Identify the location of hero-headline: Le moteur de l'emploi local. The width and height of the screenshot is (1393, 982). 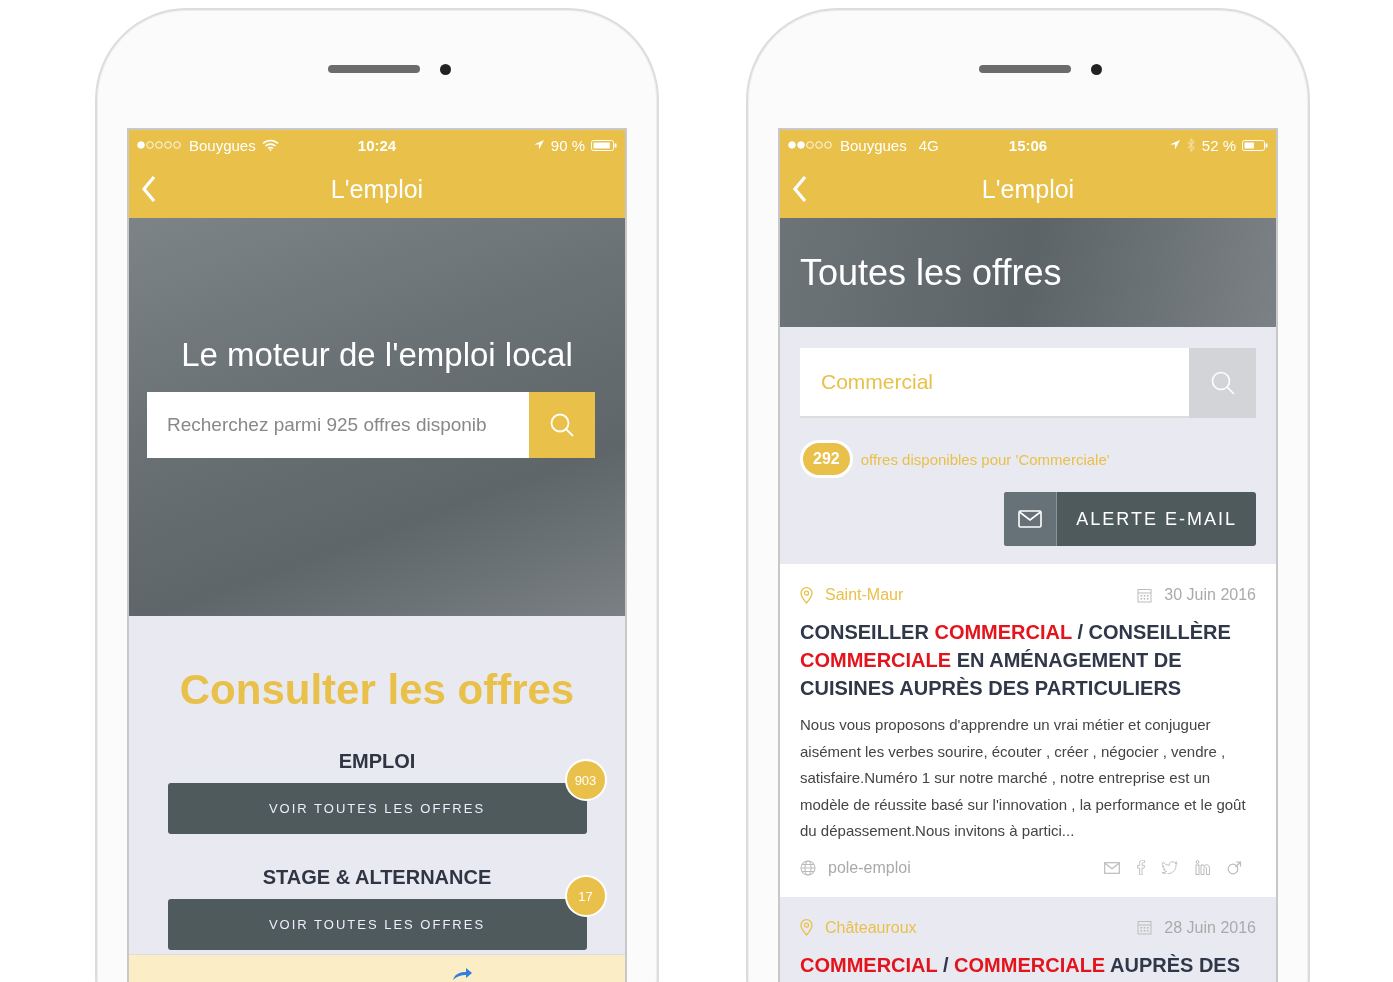
(377, 355).